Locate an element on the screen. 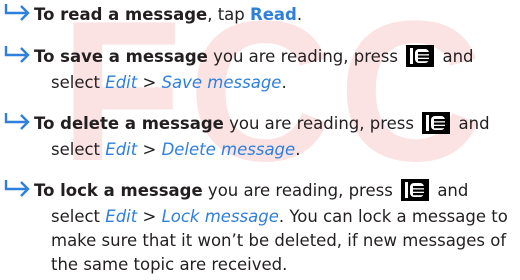 Image resolution: width=520 pixels, height=280 pixels. instruction-line: the same topic are received. is located at coordinates (169, 264).